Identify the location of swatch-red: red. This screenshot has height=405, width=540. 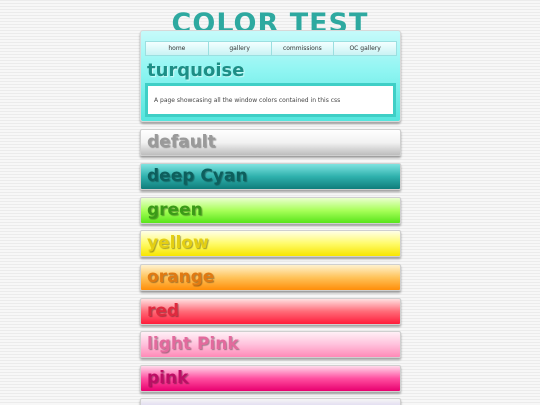
(270, 311).